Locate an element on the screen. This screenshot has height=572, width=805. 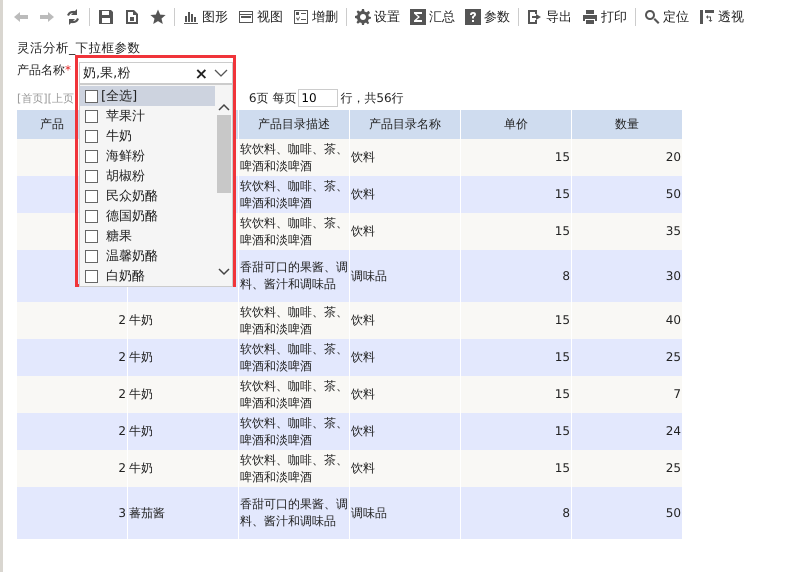
required-mark: * is located at coordinates (68, 70).